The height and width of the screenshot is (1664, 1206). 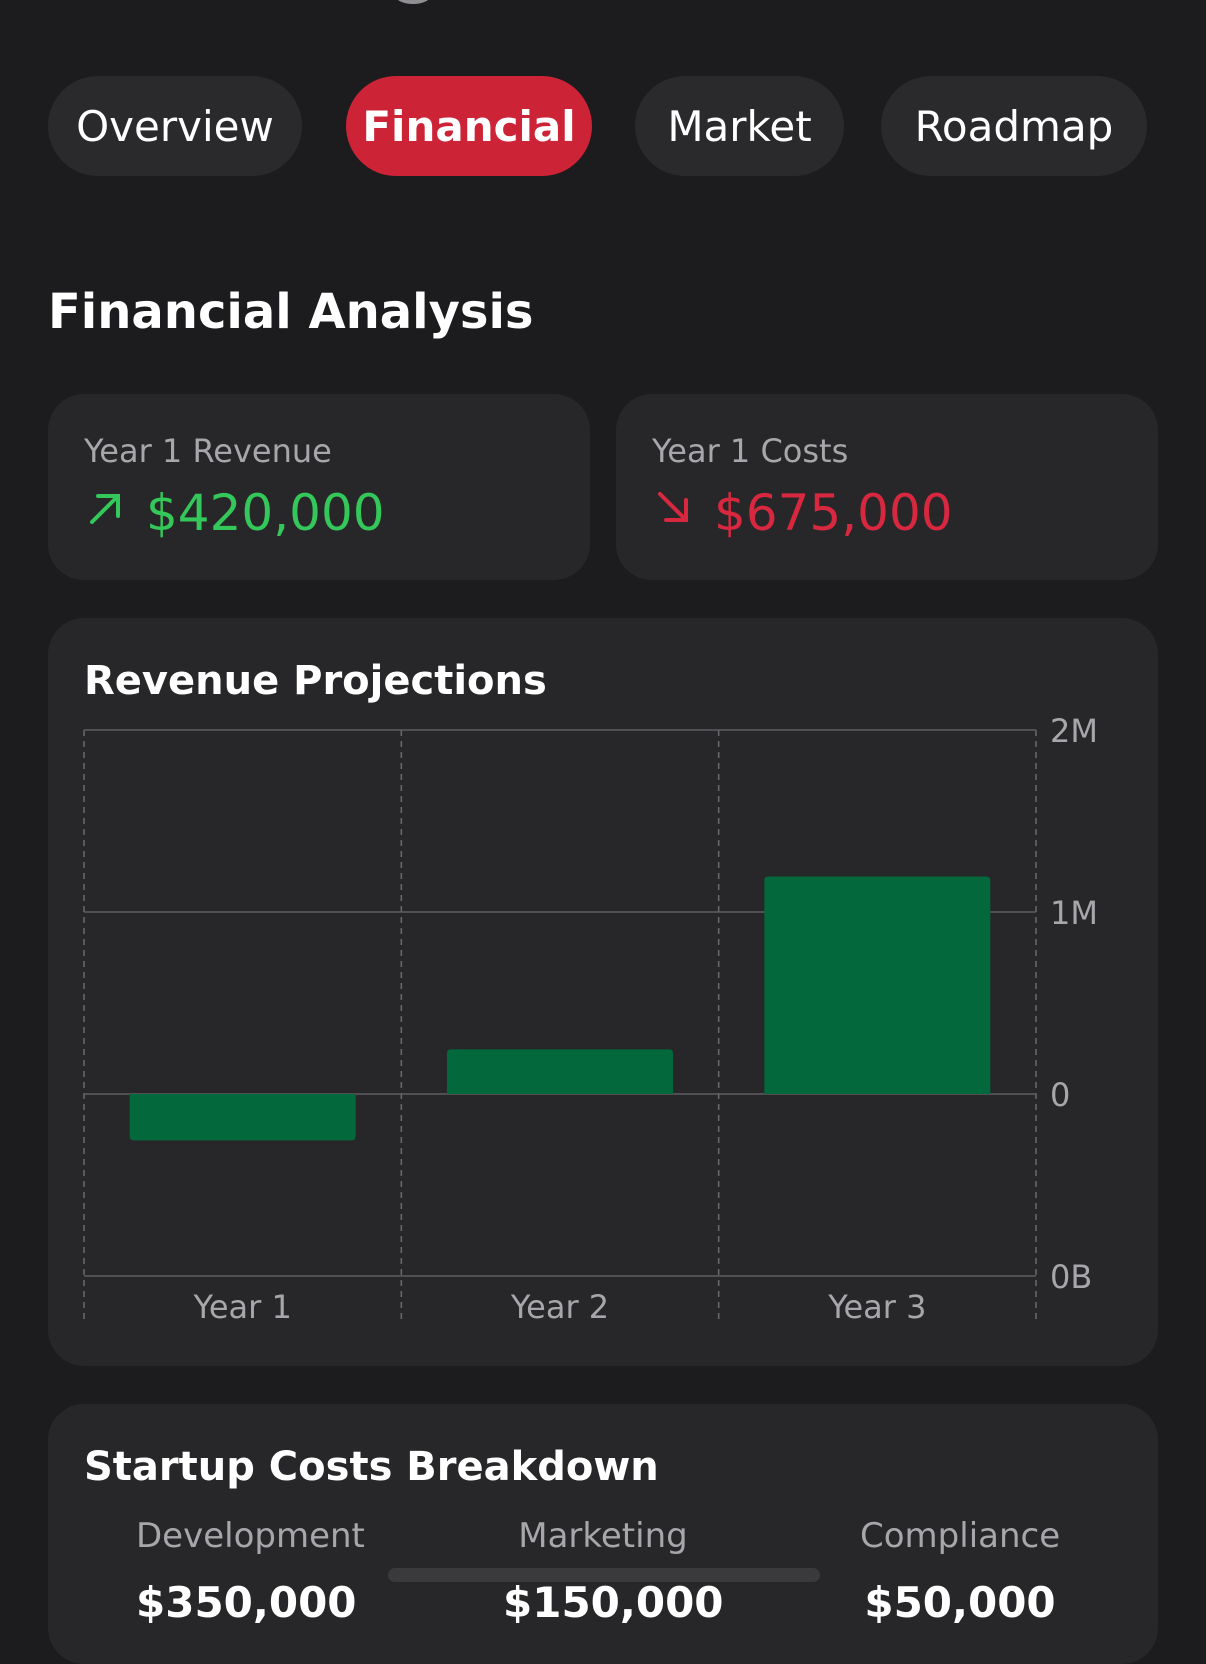 What do you see at coordinates (613, 1602) in the screenshot?
I see `cost-value: $150,000` at bounding box center [613, 1602].